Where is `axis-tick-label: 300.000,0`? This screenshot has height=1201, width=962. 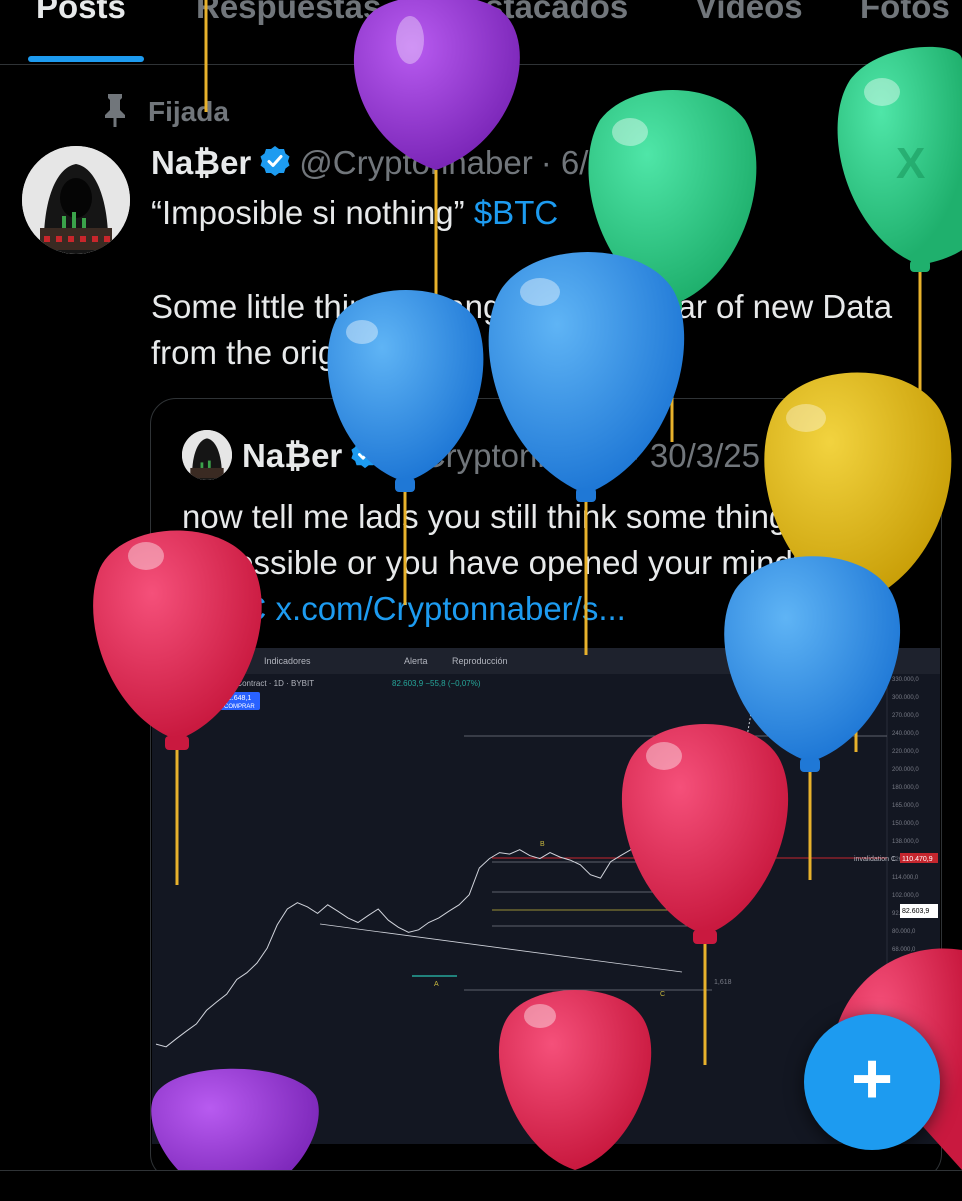
axis-tick-label: 300.000,0 is located at coordinates (905, 698).